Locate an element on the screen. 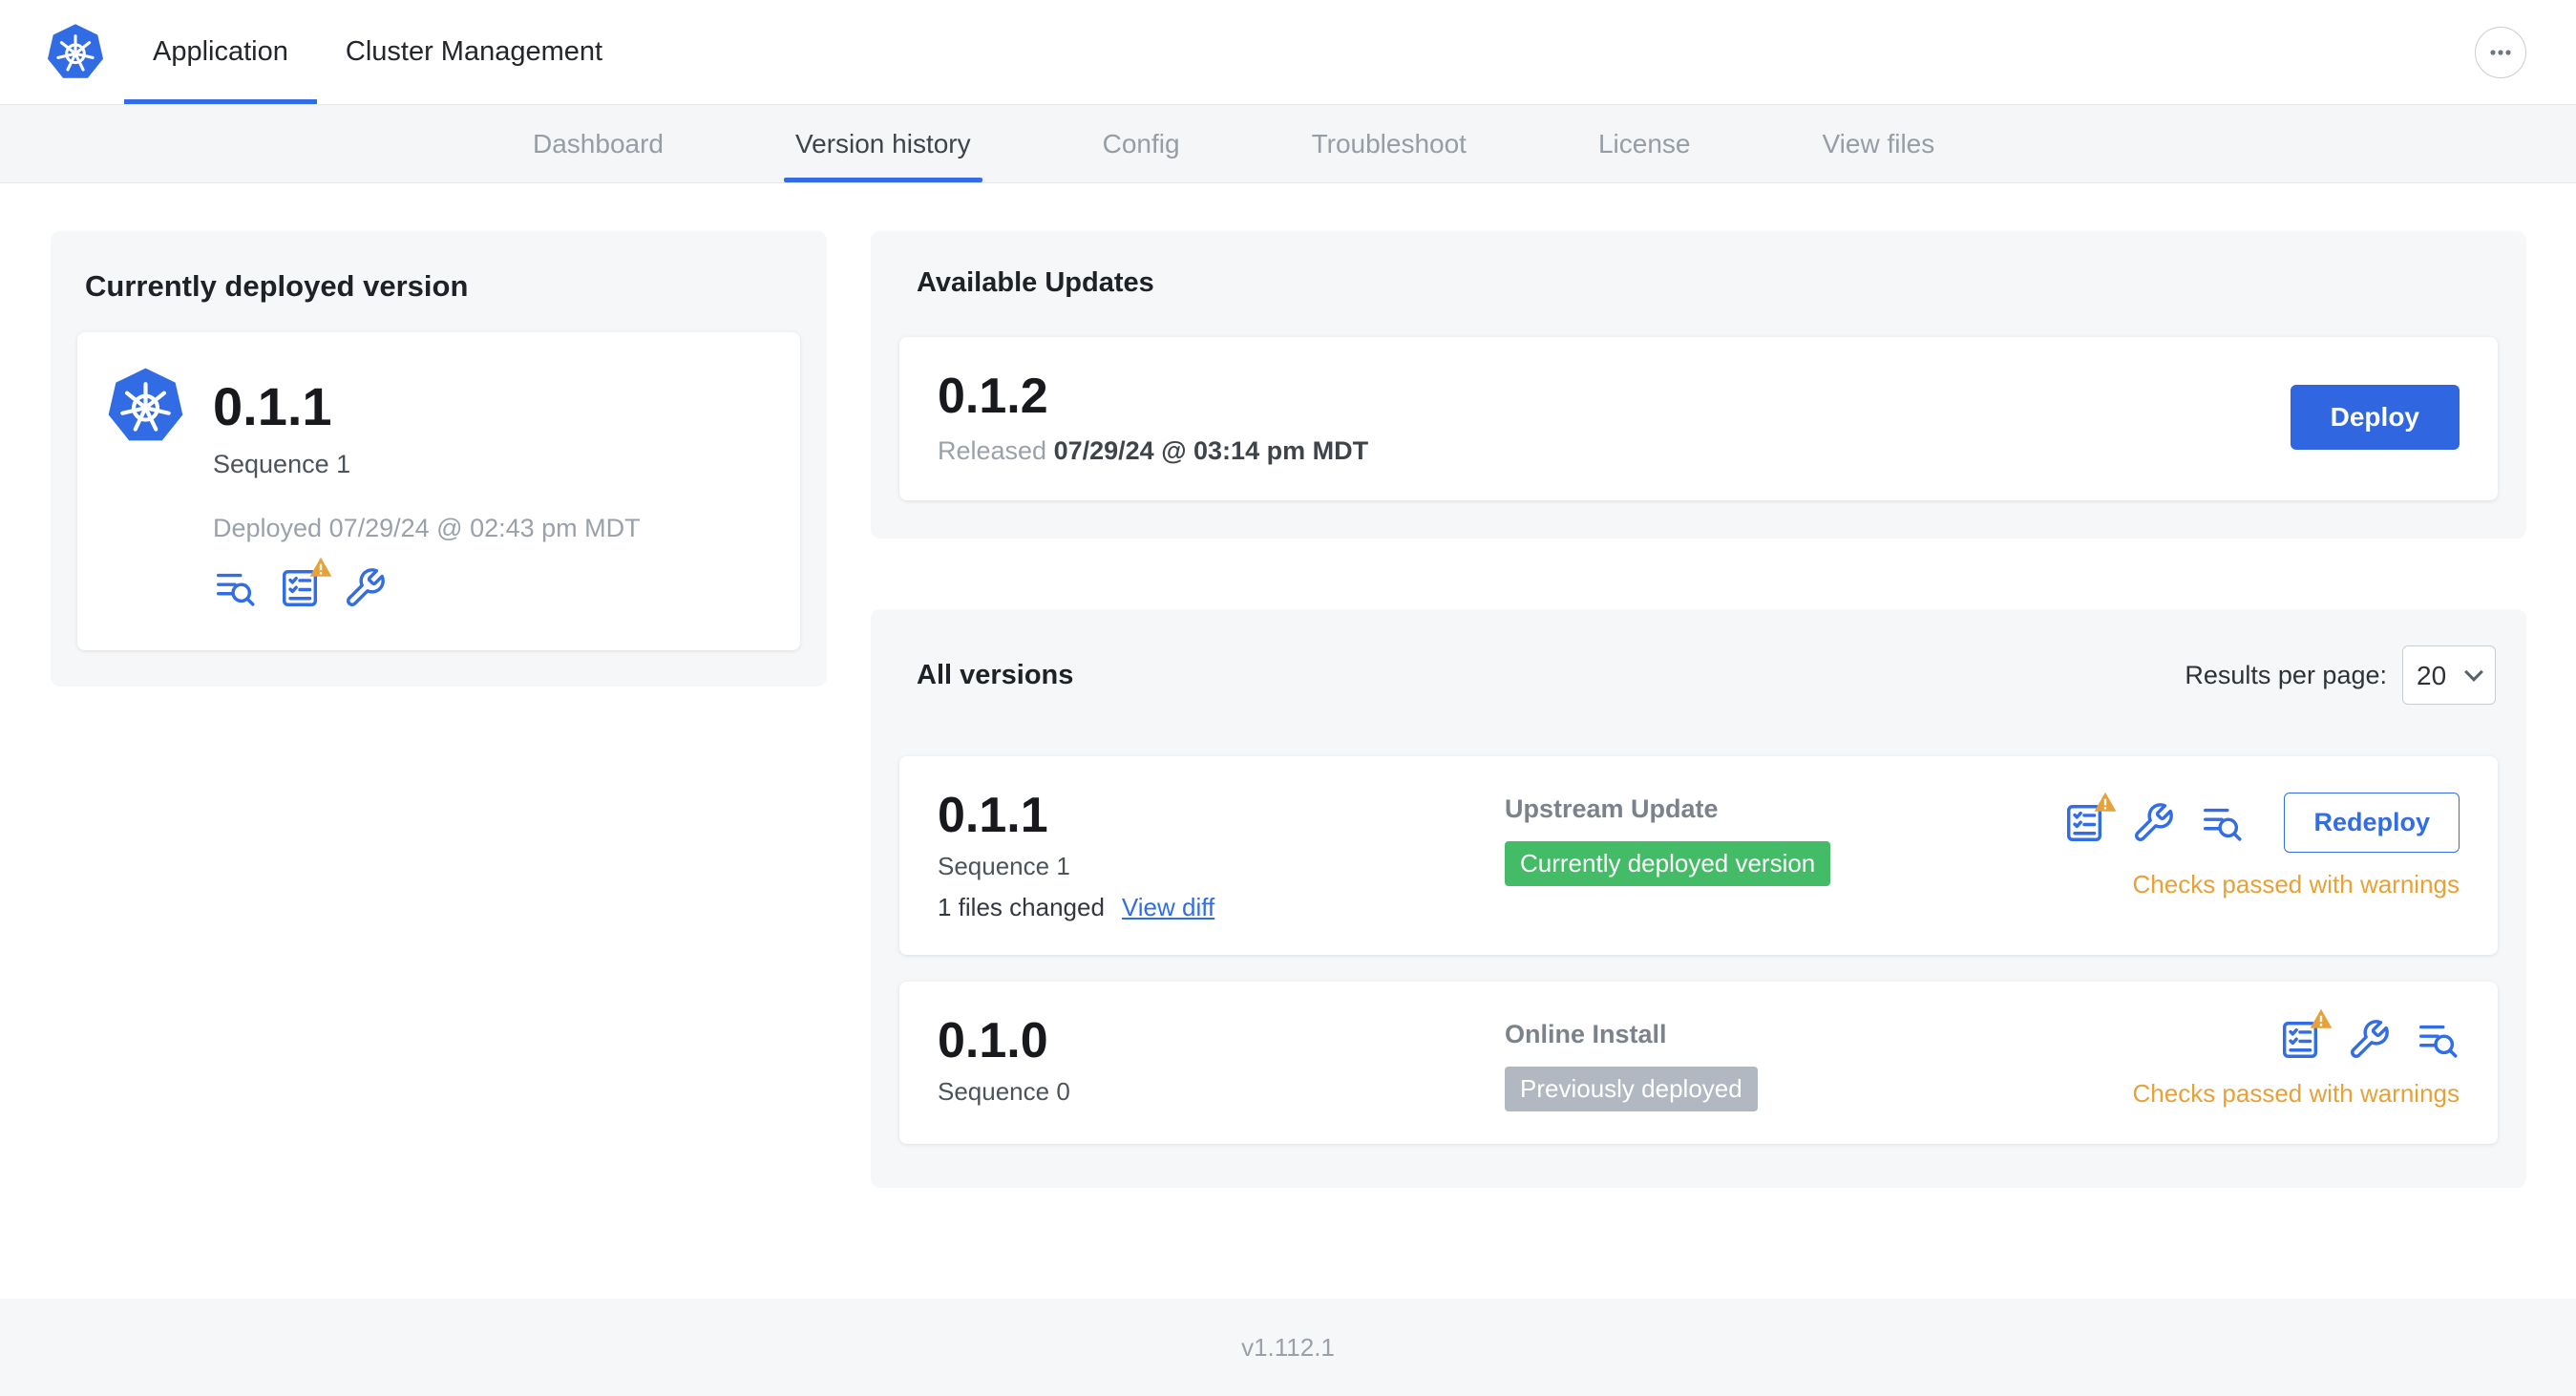 The image size is (2576, 1396). results-per-page-select-wrap: 20 is located at coordinates (2449, 675).